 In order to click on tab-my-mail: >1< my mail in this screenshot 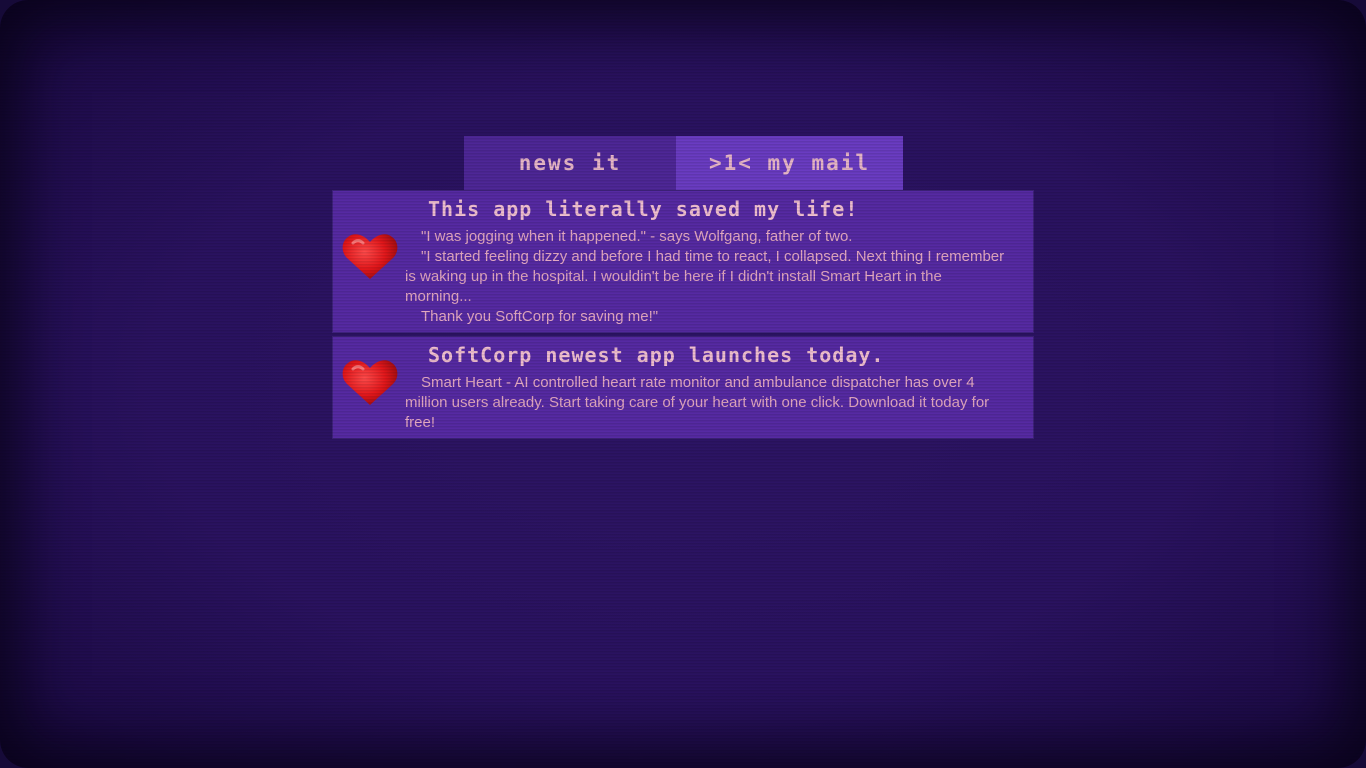, I will do `click(789, 163)`.